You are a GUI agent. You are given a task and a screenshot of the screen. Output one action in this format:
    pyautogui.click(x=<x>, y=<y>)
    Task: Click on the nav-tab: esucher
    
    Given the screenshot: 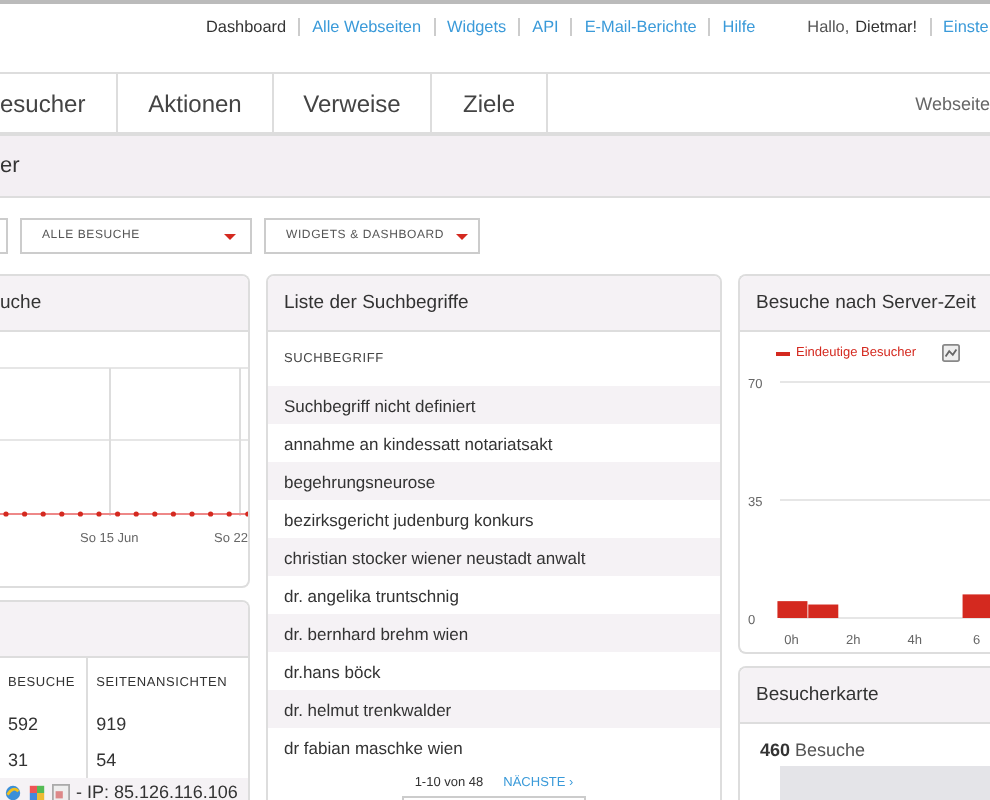 What is the action you would take?
    pyautogui.click(x=59, y=103)
    